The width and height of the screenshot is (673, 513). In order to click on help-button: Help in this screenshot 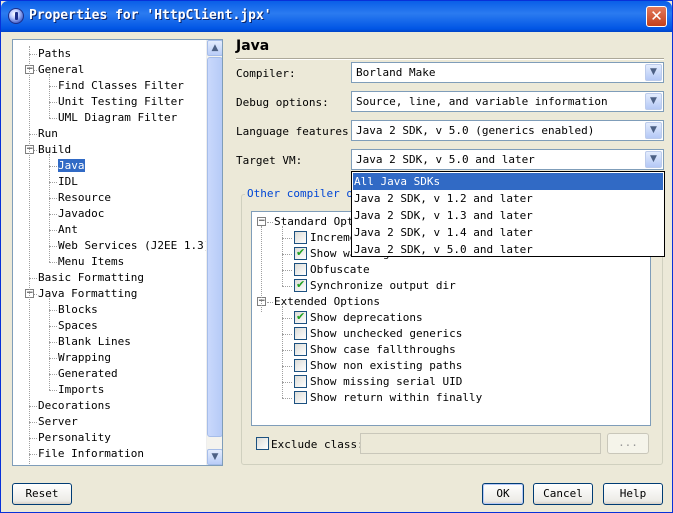, I will do `click(633, 494)`.